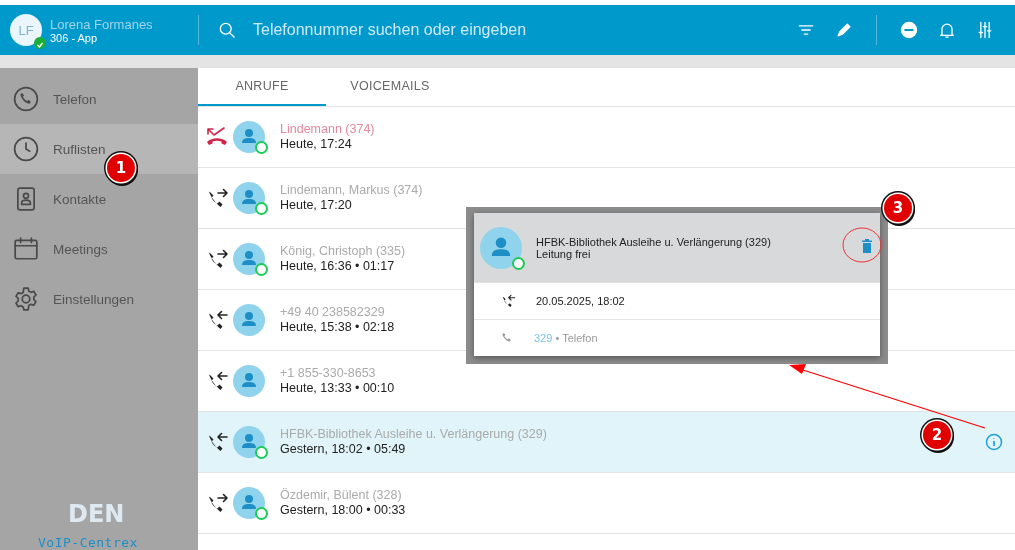  Describe the element at coordinates (26, 249) in the screenshot. I see `calendar-icon` at that location.